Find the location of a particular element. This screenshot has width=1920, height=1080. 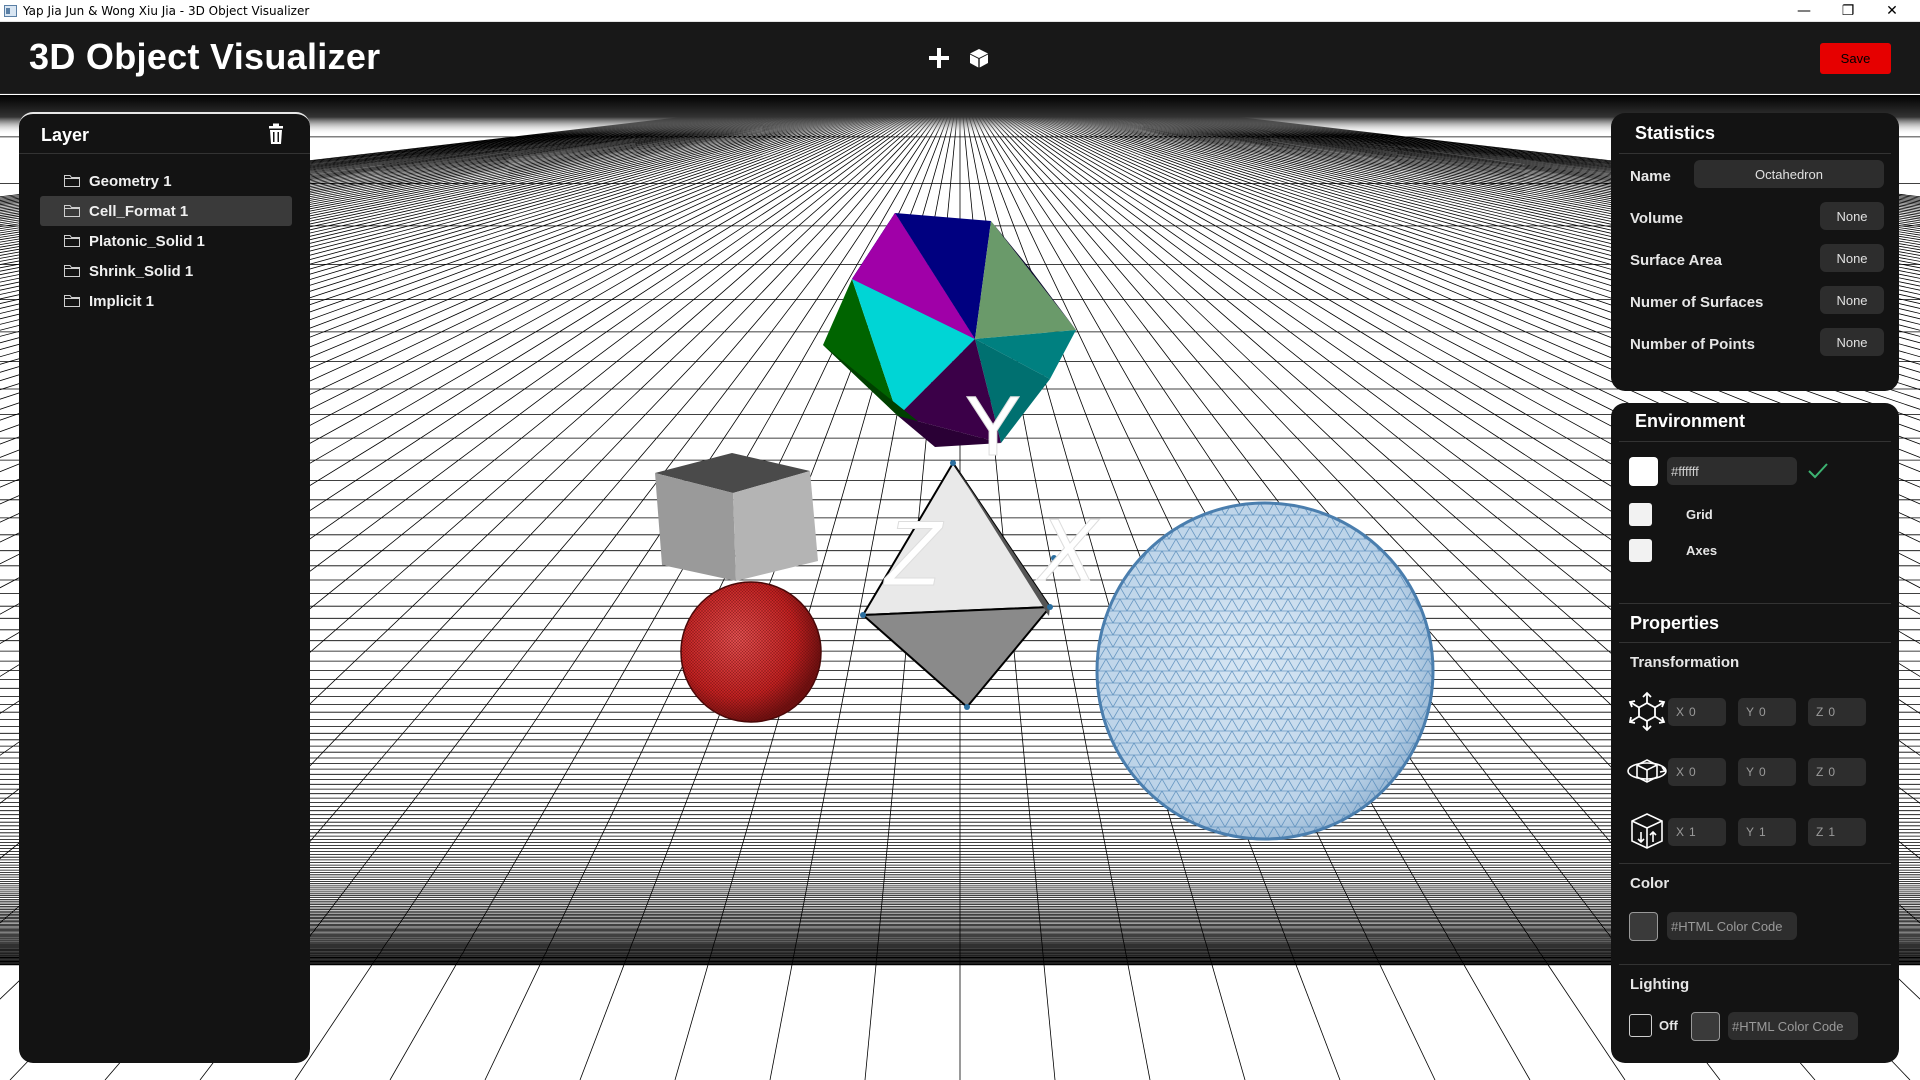

rotate-z-value: 0 is located at coordinates (1832, 772).